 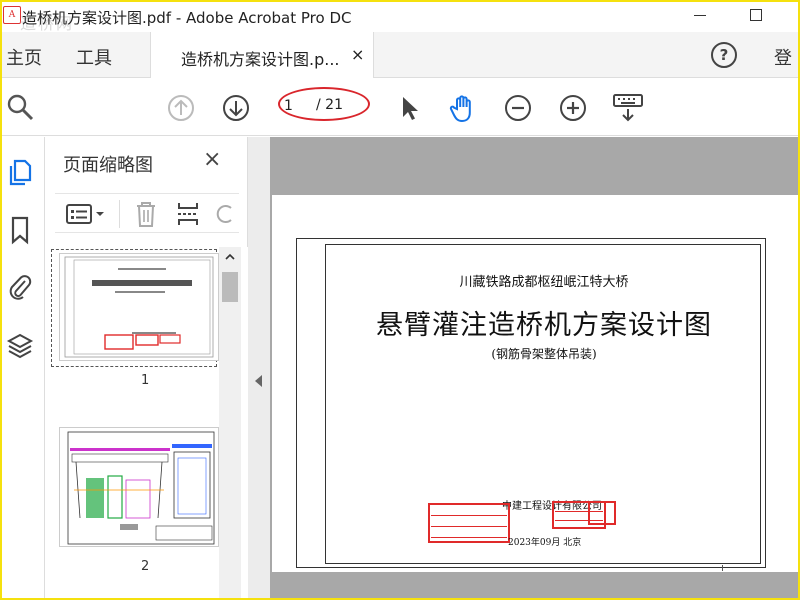 What do you see at coordinates (258, 381) in the screenshot?
I see `collapse-panel-arrow-icon` at bounding box center [258, 381].